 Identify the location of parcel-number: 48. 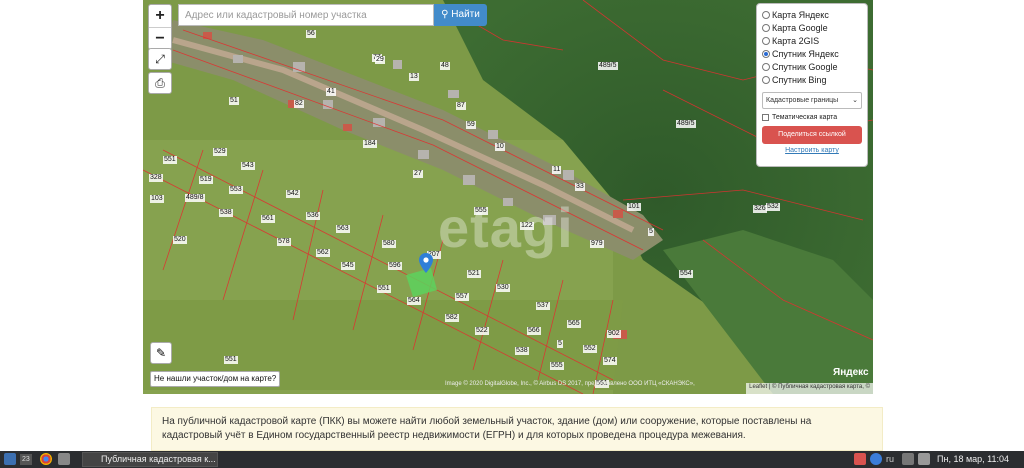
(445, 66).